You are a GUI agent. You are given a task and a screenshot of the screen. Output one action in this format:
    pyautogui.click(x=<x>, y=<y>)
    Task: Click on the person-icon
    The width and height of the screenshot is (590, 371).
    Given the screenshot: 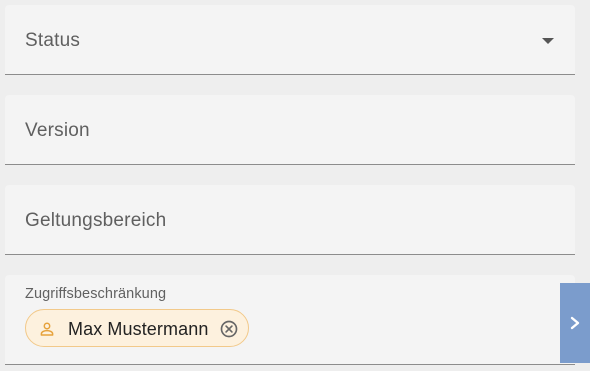 What is the action you would take?
    pyautogui.click(x=47, y=329)
    